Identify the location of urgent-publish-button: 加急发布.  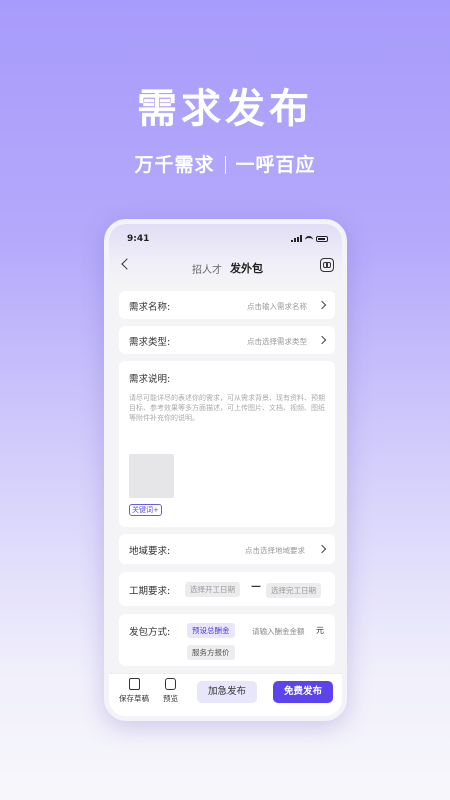
(227, 692).